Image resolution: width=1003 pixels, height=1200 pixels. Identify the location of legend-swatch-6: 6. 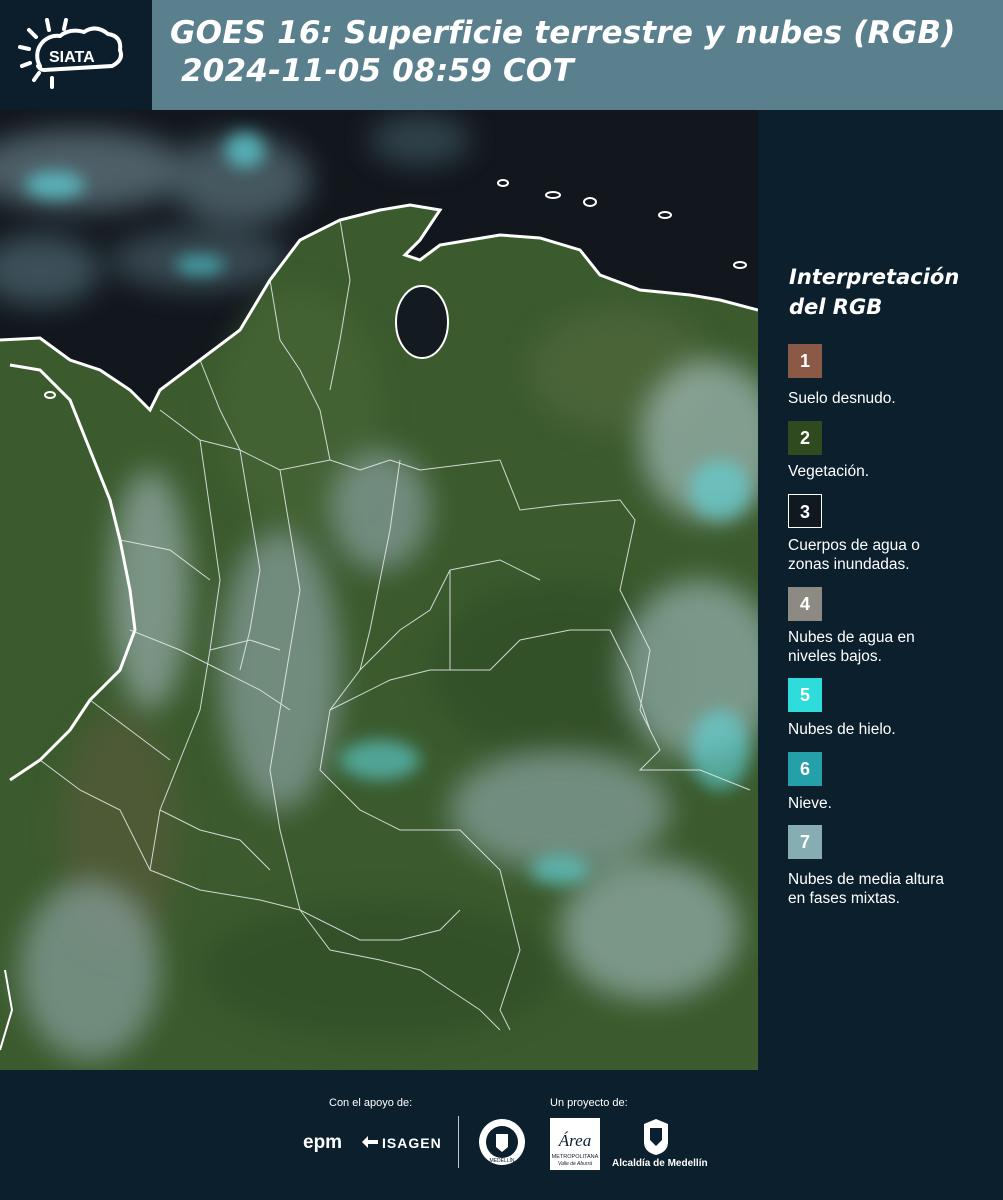
(805, 769).